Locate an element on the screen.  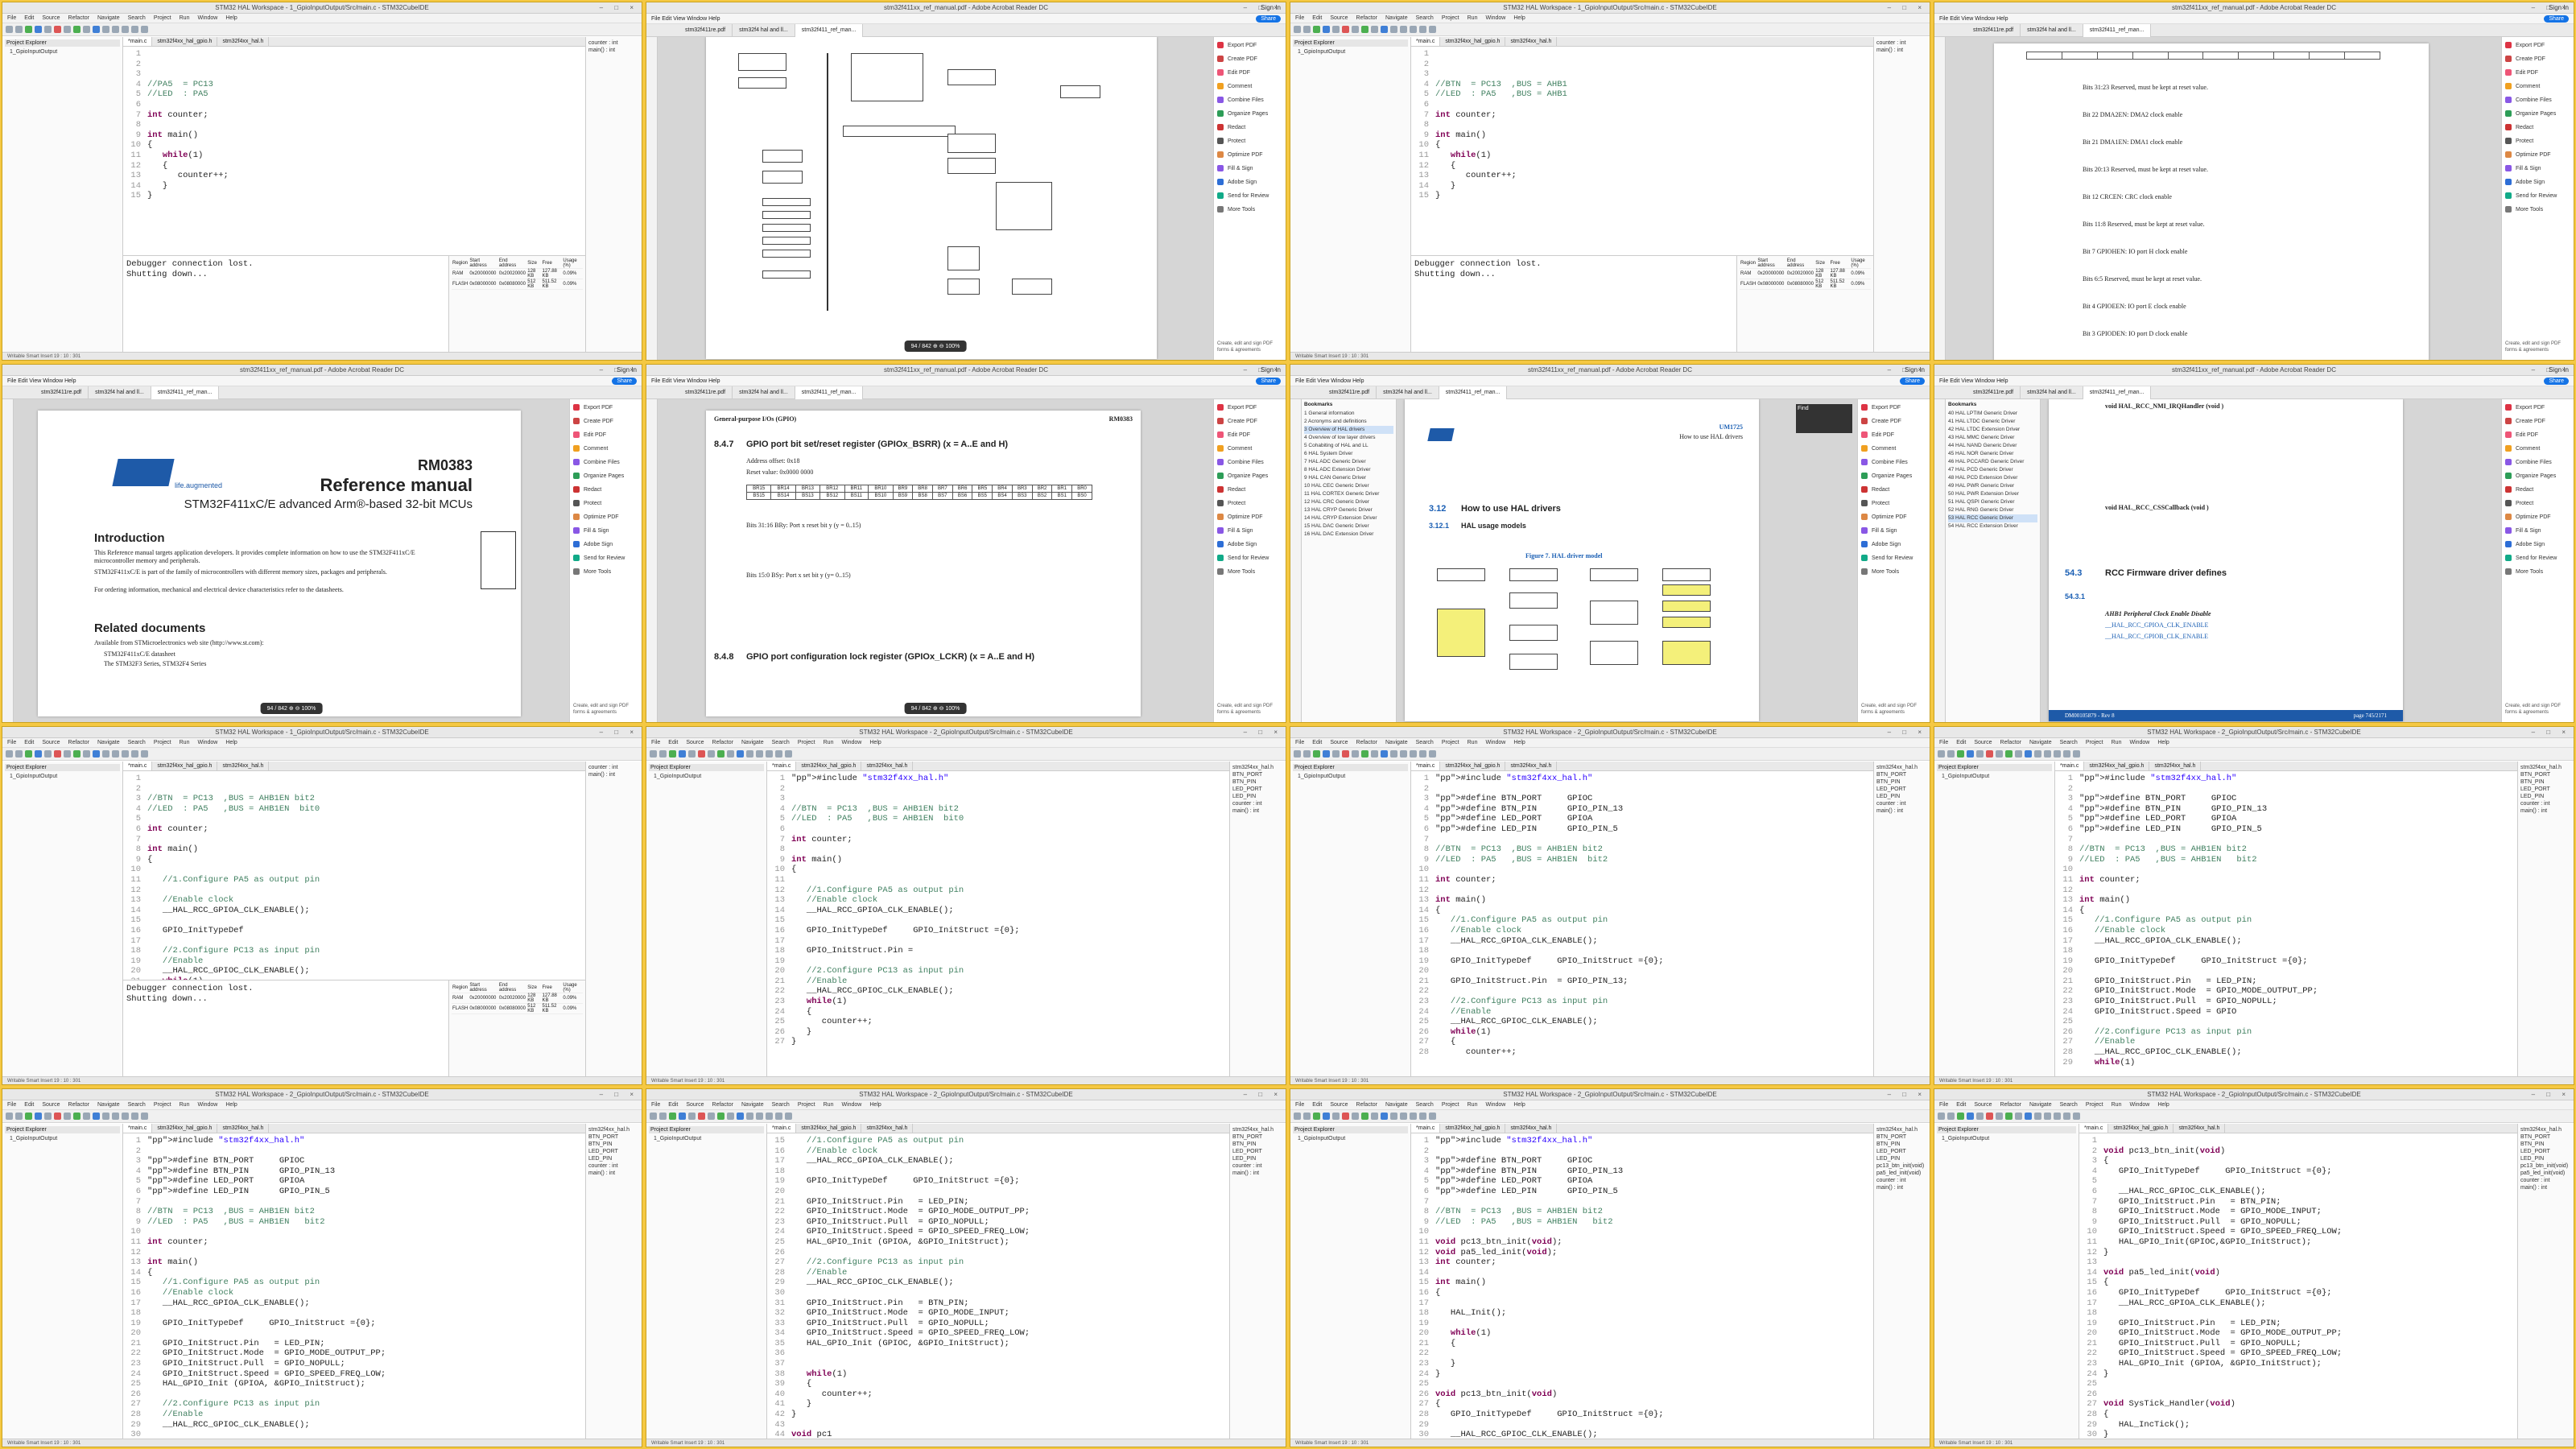
find-box: Find is located at coordinates (1824, 418).